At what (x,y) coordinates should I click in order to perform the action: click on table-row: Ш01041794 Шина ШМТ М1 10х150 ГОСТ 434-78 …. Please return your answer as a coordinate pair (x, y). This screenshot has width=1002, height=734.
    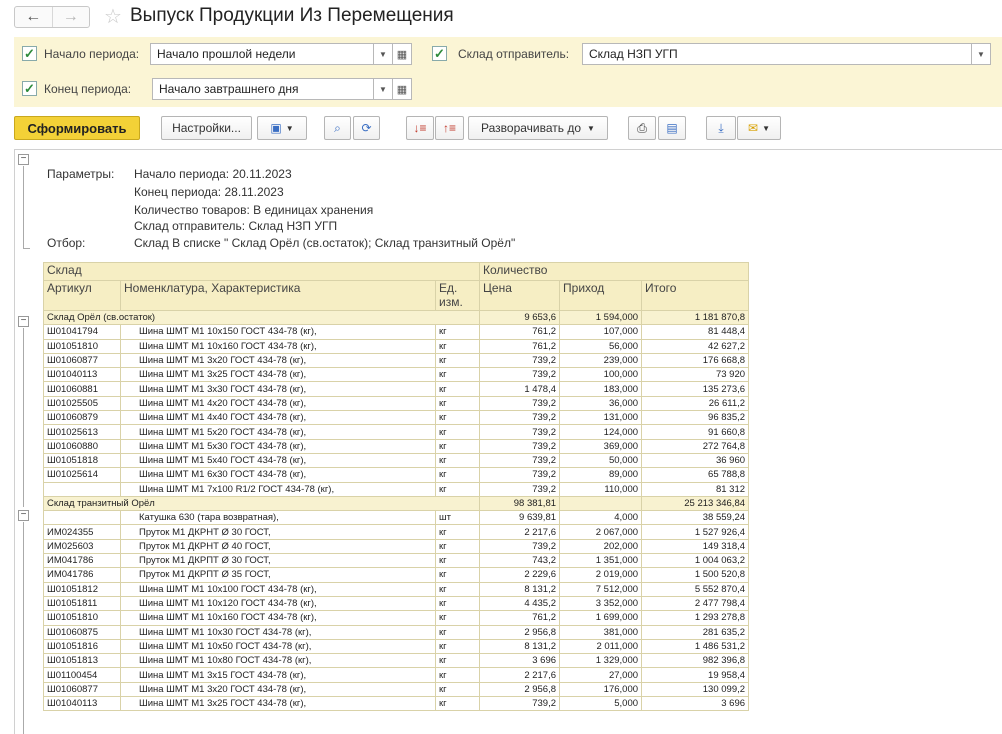
    Looking at the image, I should click on (396, 332).